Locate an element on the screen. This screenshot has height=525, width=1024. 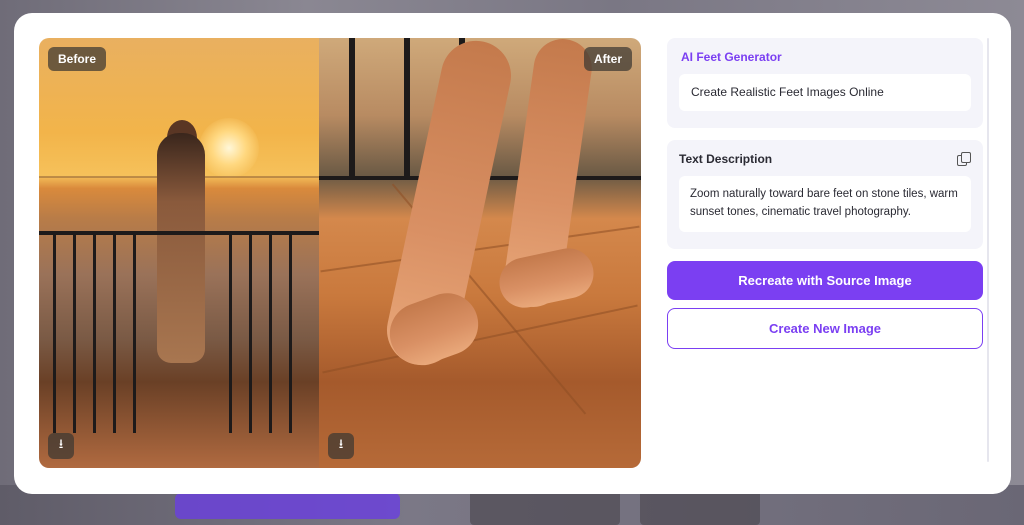
download-after-button: ⭳ is located at coordinates (341, 446).